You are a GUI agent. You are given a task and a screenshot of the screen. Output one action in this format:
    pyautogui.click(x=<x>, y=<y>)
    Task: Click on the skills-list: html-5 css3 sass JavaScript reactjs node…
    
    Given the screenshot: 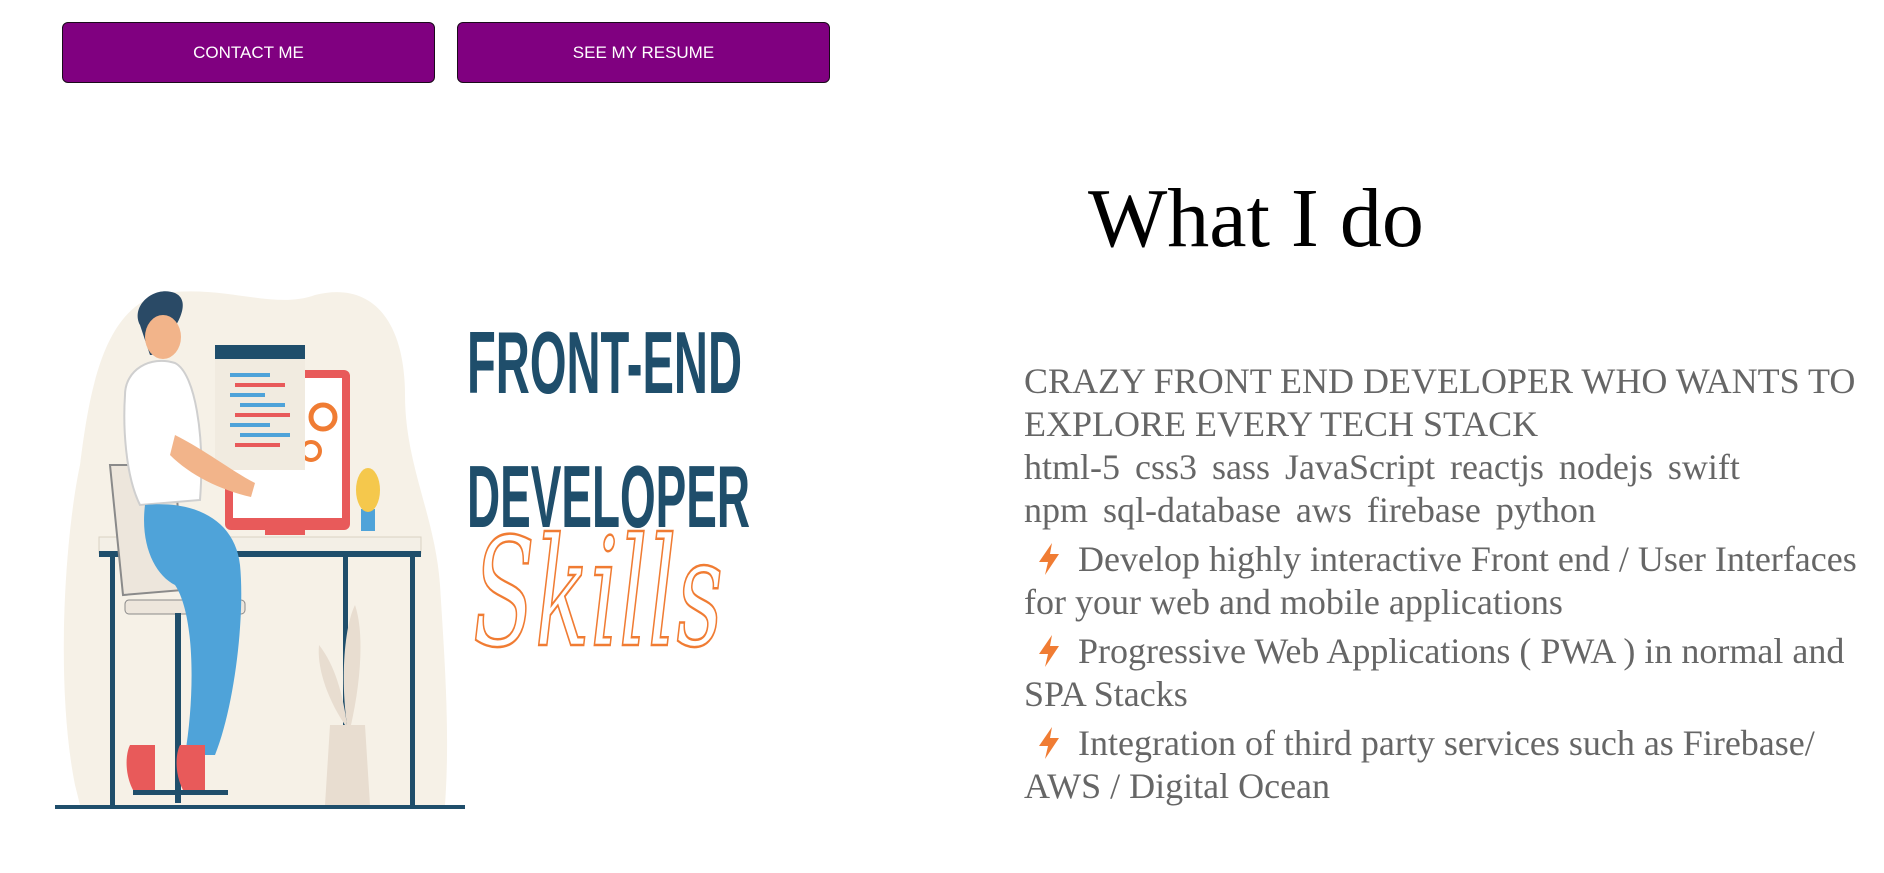 What is the action you would take?
    pyautogui.click(x=1454, y=489)
    